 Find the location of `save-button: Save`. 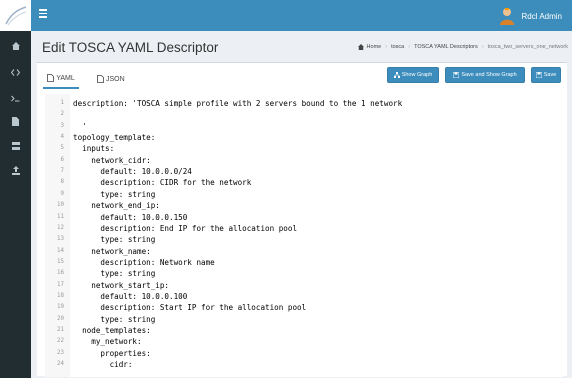

save-button: Save is located at coordinates (546, 75).